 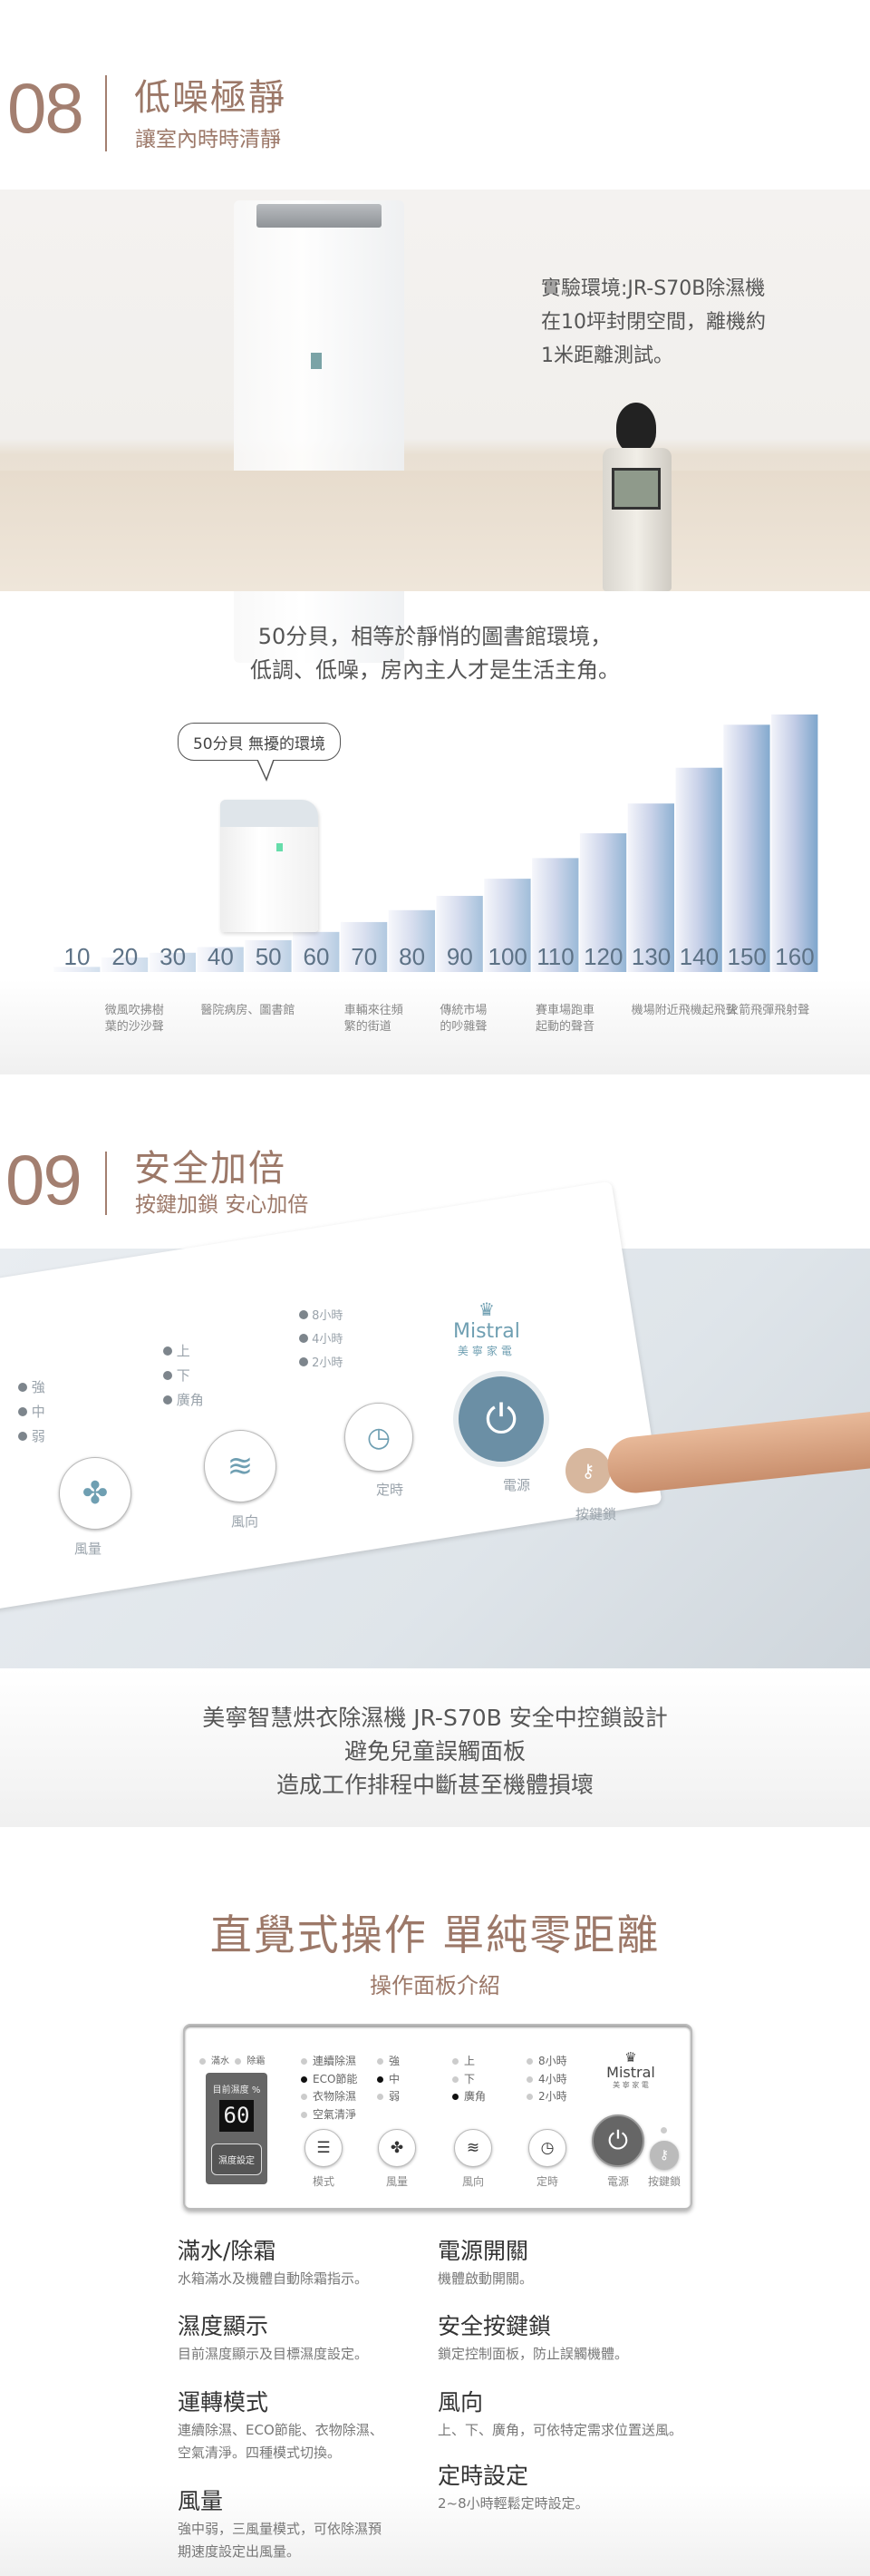 What do you see at coordinates (395, 2061) in the screenshot?
I see `indicator-label: 強` at bounding box center [395, 2061].